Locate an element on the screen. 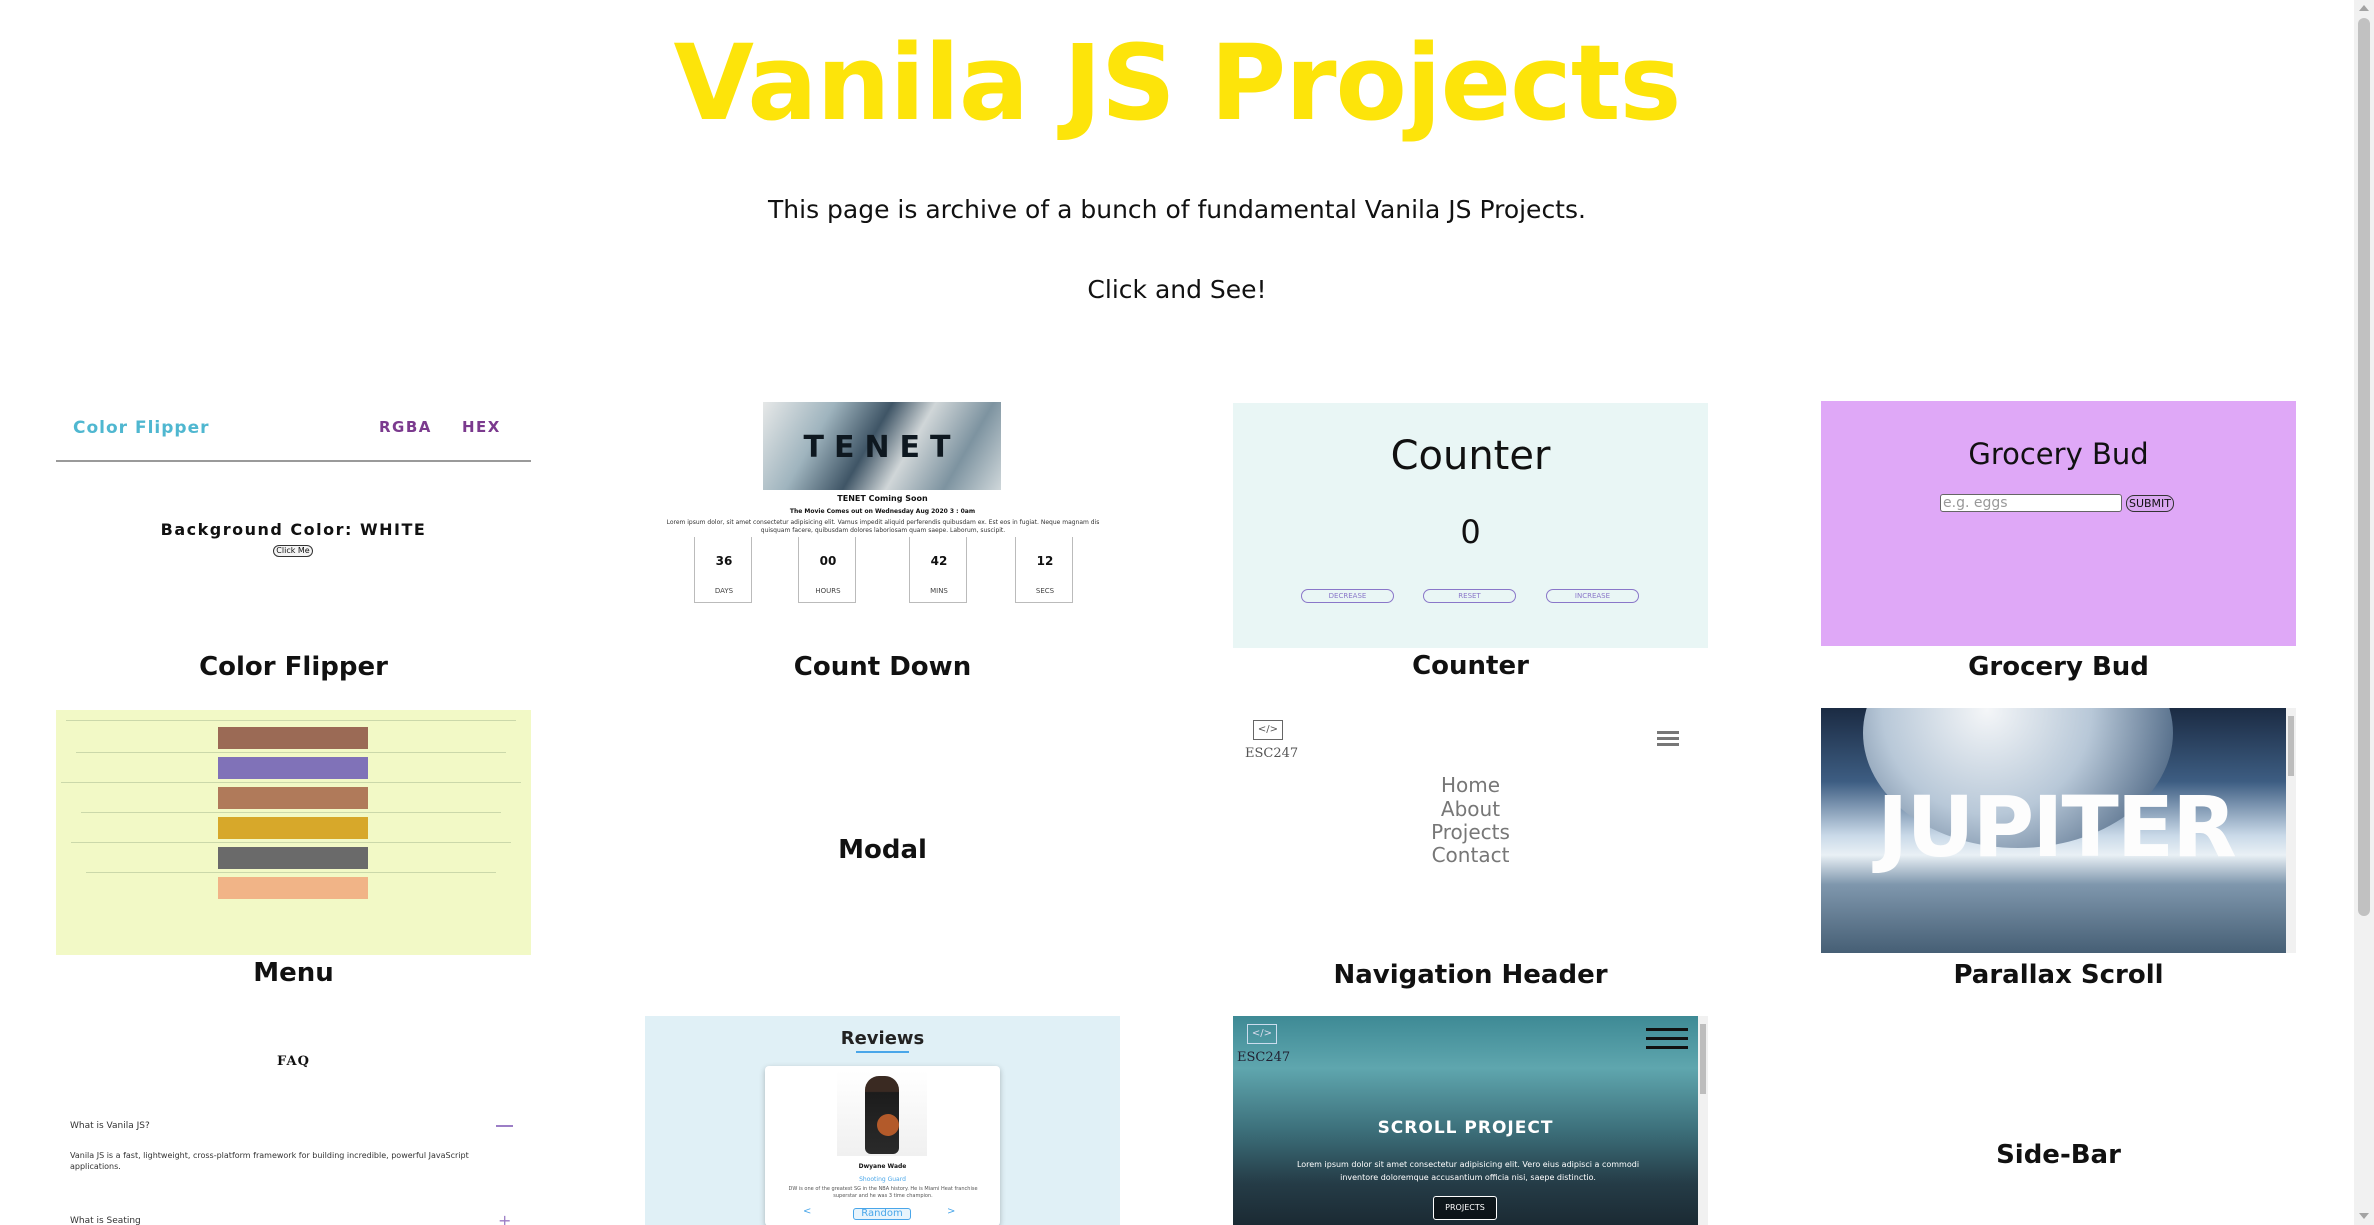  scroll-project-logo-icon: </> is located at coordinates (1262, 1034).